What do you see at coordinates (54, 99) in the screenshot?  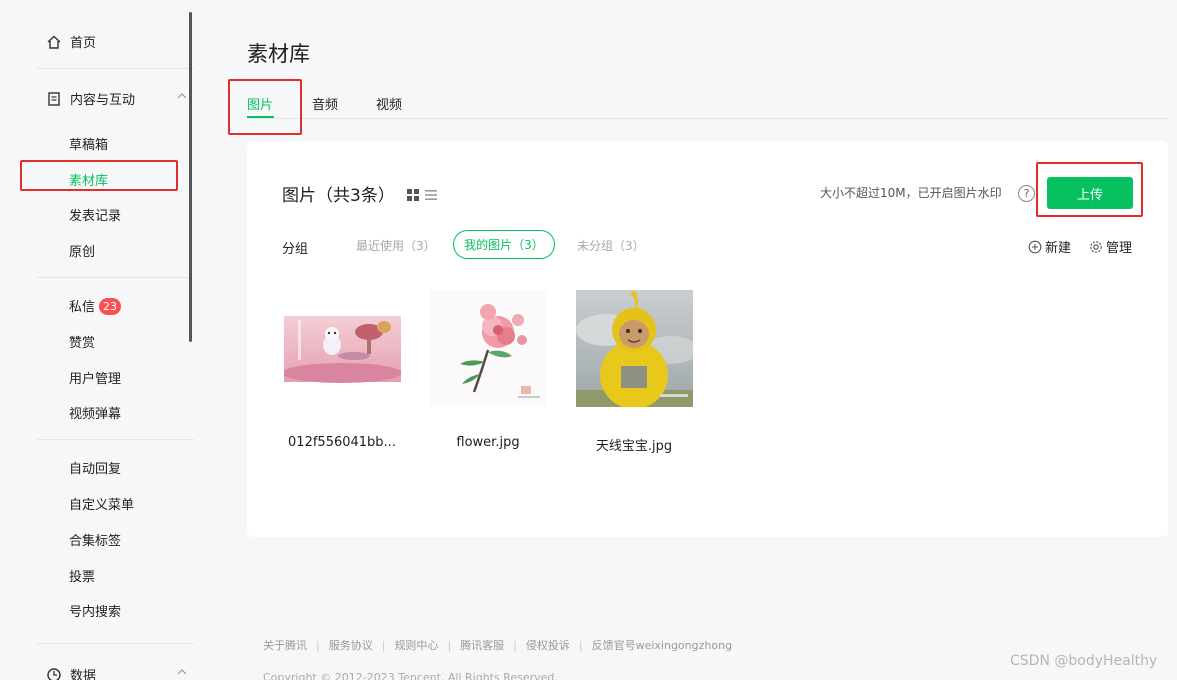 I see `document-icon` at bounding box center [54, 99].